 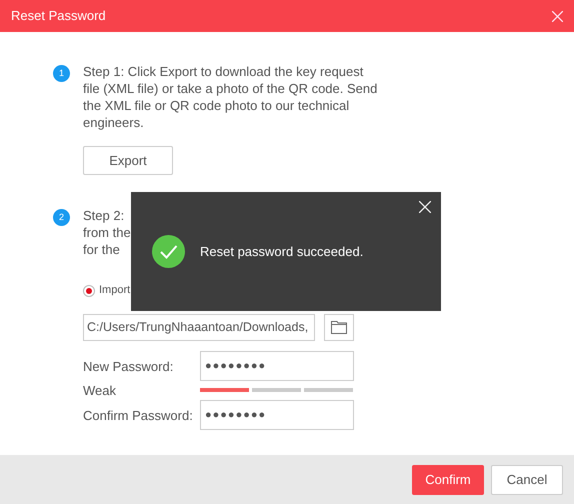 What do you see at coordinates (61, 217) in the screenshot?
I see `step-number: 2` at bounding box center [61, 217].